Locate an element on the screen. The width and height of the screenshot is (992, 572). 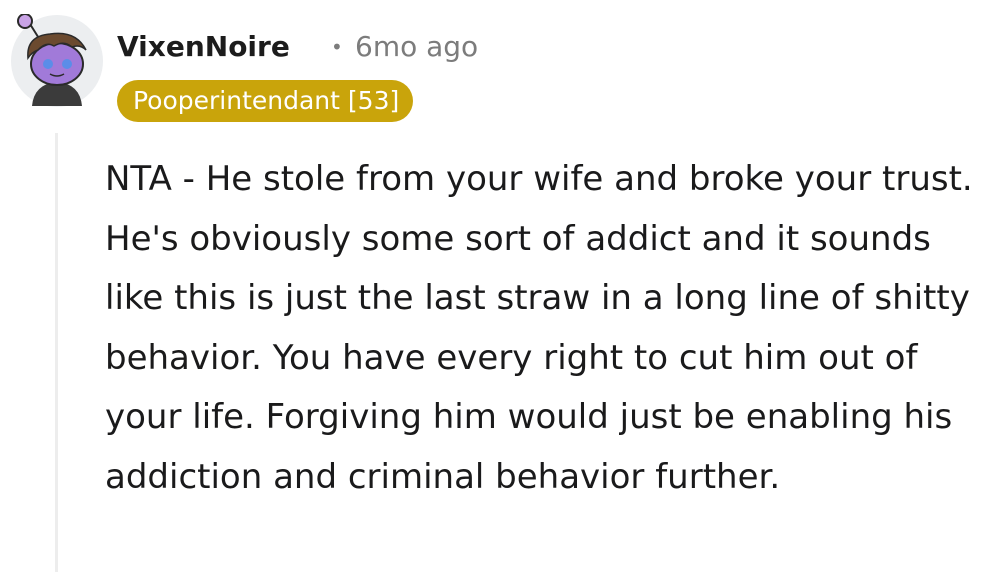
thread-line is located at coordinates (56, 352).